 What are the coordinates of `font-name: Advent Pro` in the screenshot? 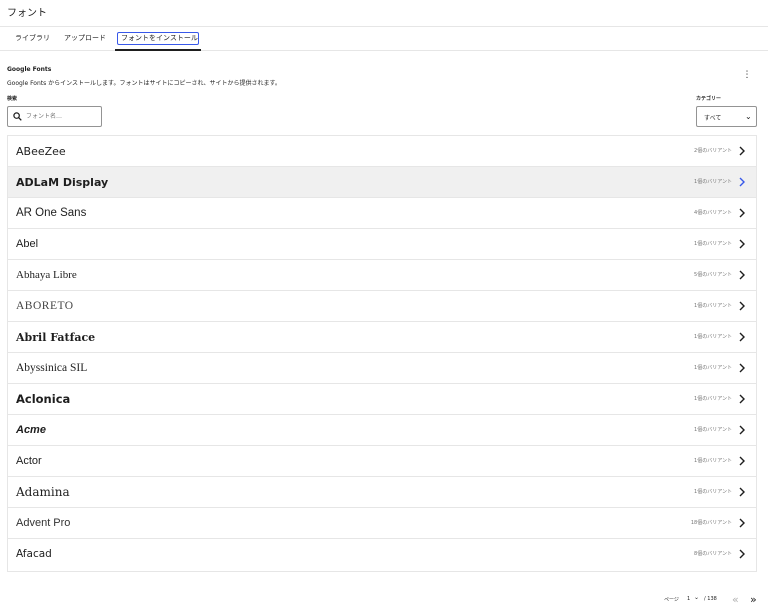 It's located at (43, 523).